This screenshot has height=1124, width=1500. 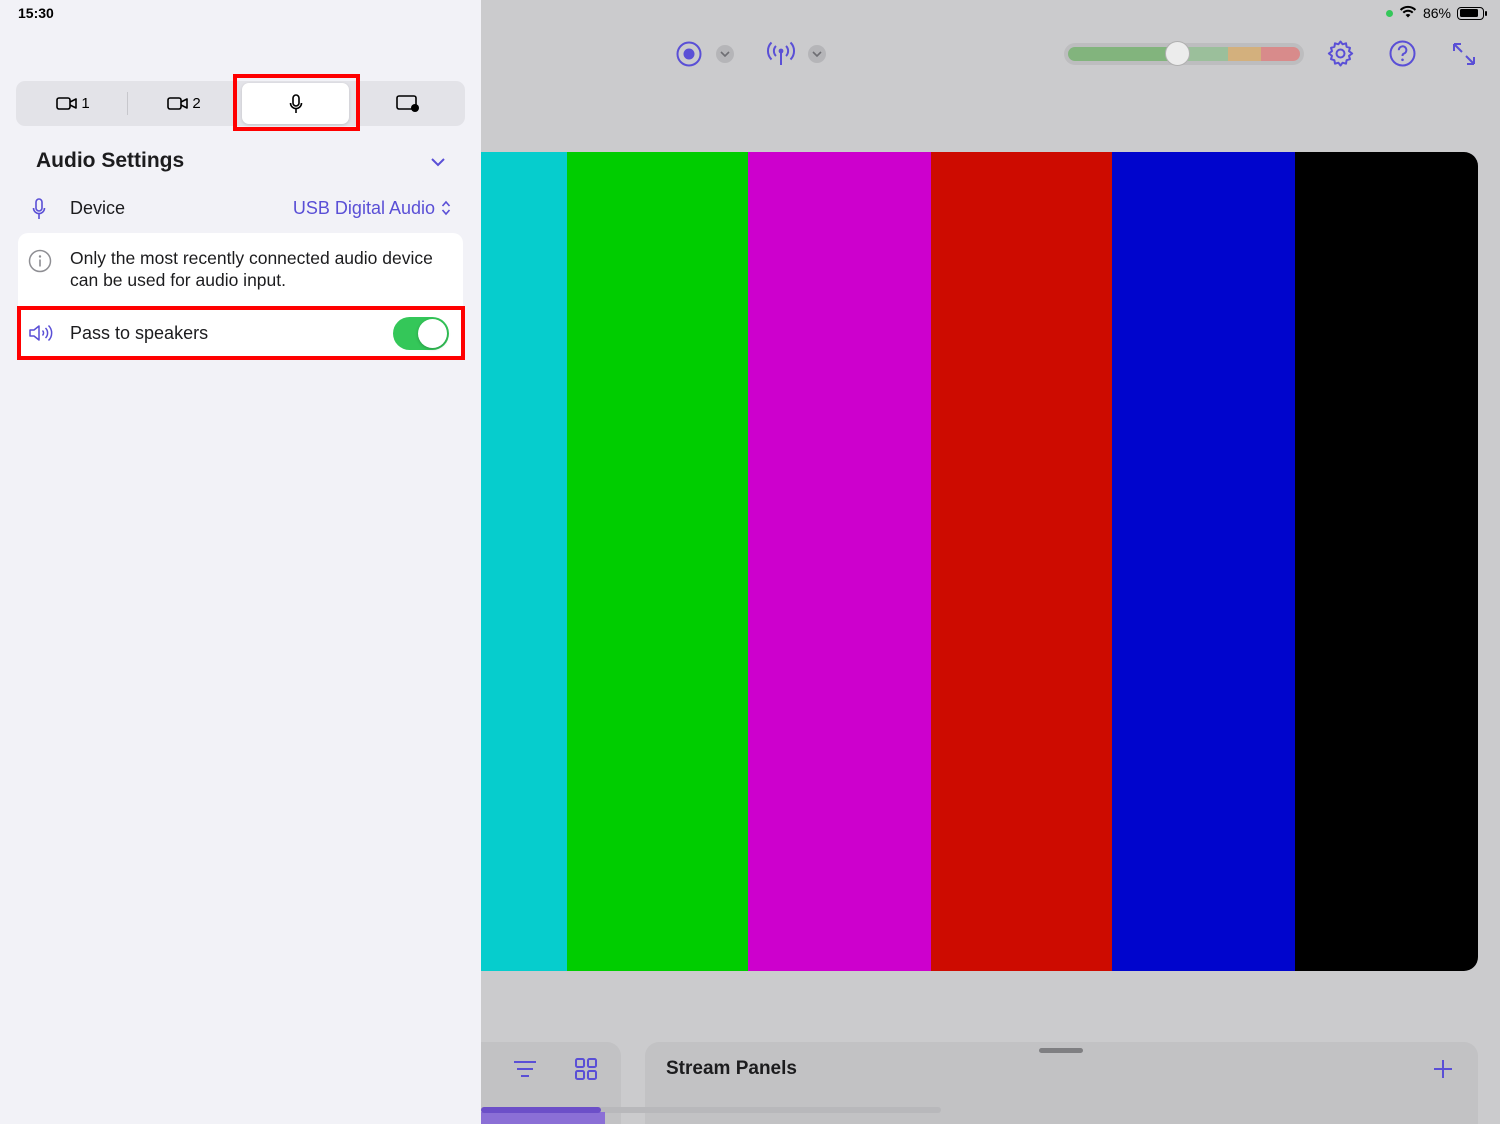 I want to click on camera-in-use-indicator, so click(x=1389, y=13).